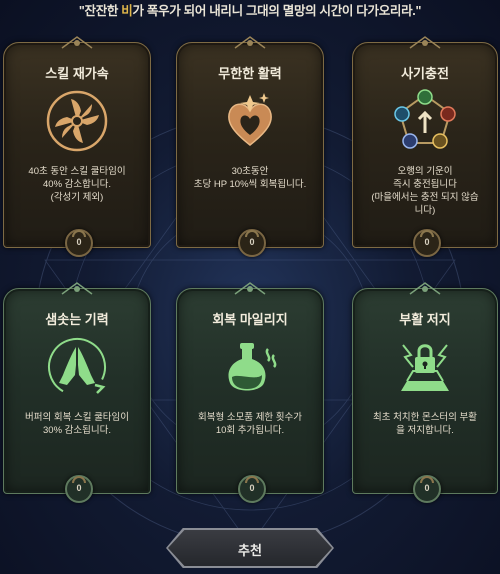  Describe the element at coordinates (250, 424) in the screenshot. I see `card-description: 회복형 소모품 제한 횟수가 10회 추가됩니다.` at that location.